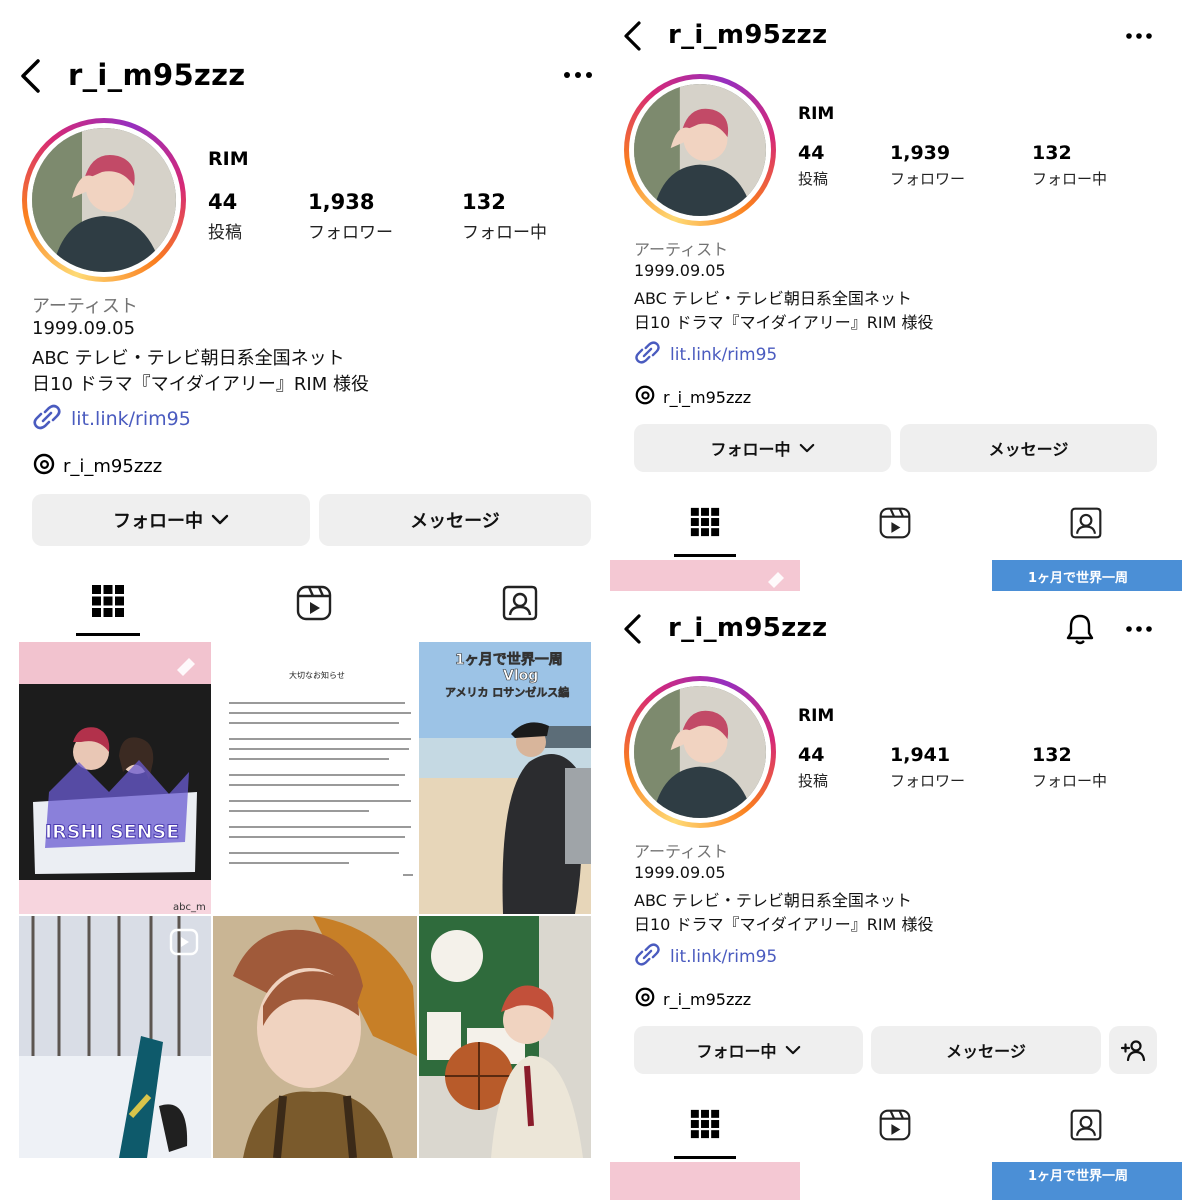 The image size is (1200, 1200). I want to click on vlog-caption-2: Vlog, so click(520, 676).